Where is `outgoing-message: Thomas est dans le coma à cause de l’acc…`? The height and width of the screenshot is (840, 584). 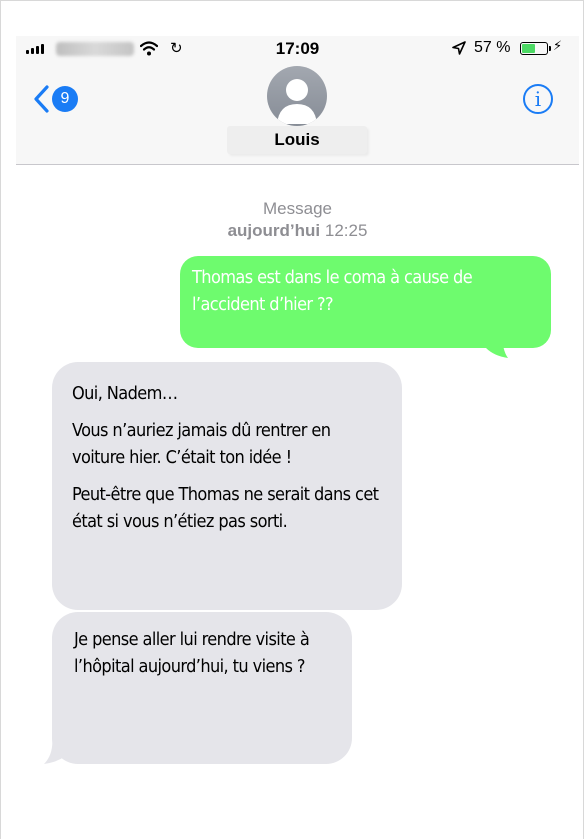
outgoing-message: Thomas est dans le coma à cause de l’acc… is located at coordinates (365, 302).